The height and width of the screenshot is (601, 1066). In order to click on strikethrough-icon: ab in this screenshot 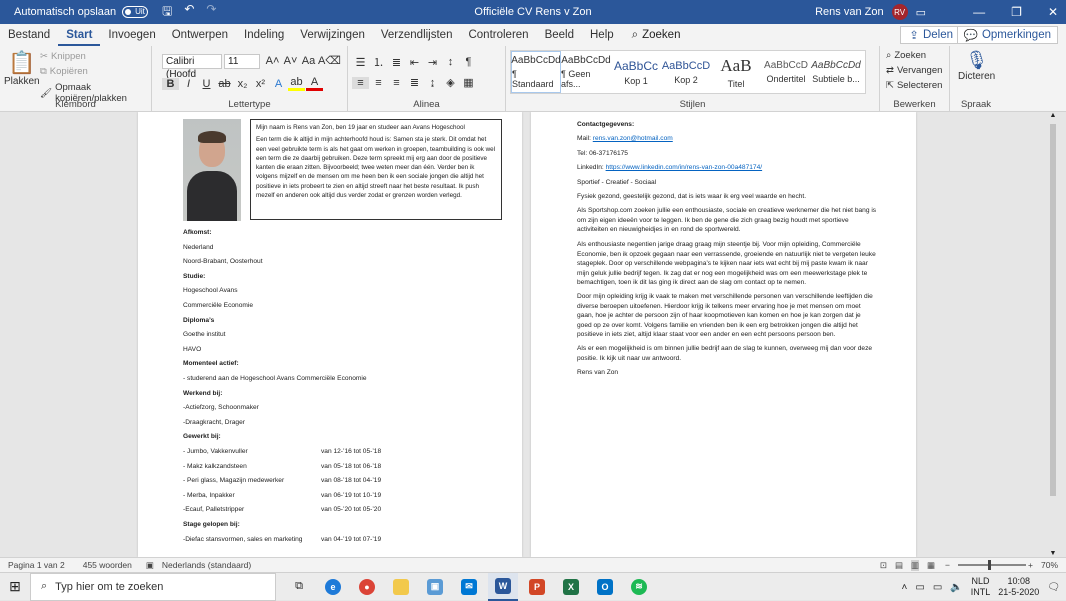, I will do `click(224, 84)`.